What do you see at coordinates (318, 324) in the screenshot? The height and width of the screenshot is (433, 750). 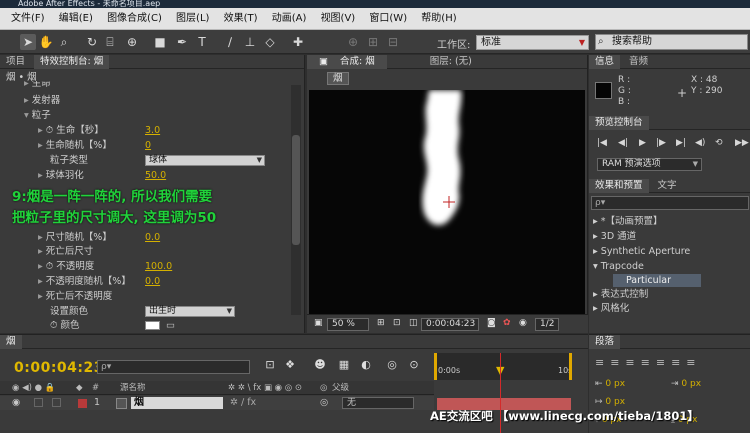 I see `always-preview-icon: ▣` at bounding box center [318, 324].